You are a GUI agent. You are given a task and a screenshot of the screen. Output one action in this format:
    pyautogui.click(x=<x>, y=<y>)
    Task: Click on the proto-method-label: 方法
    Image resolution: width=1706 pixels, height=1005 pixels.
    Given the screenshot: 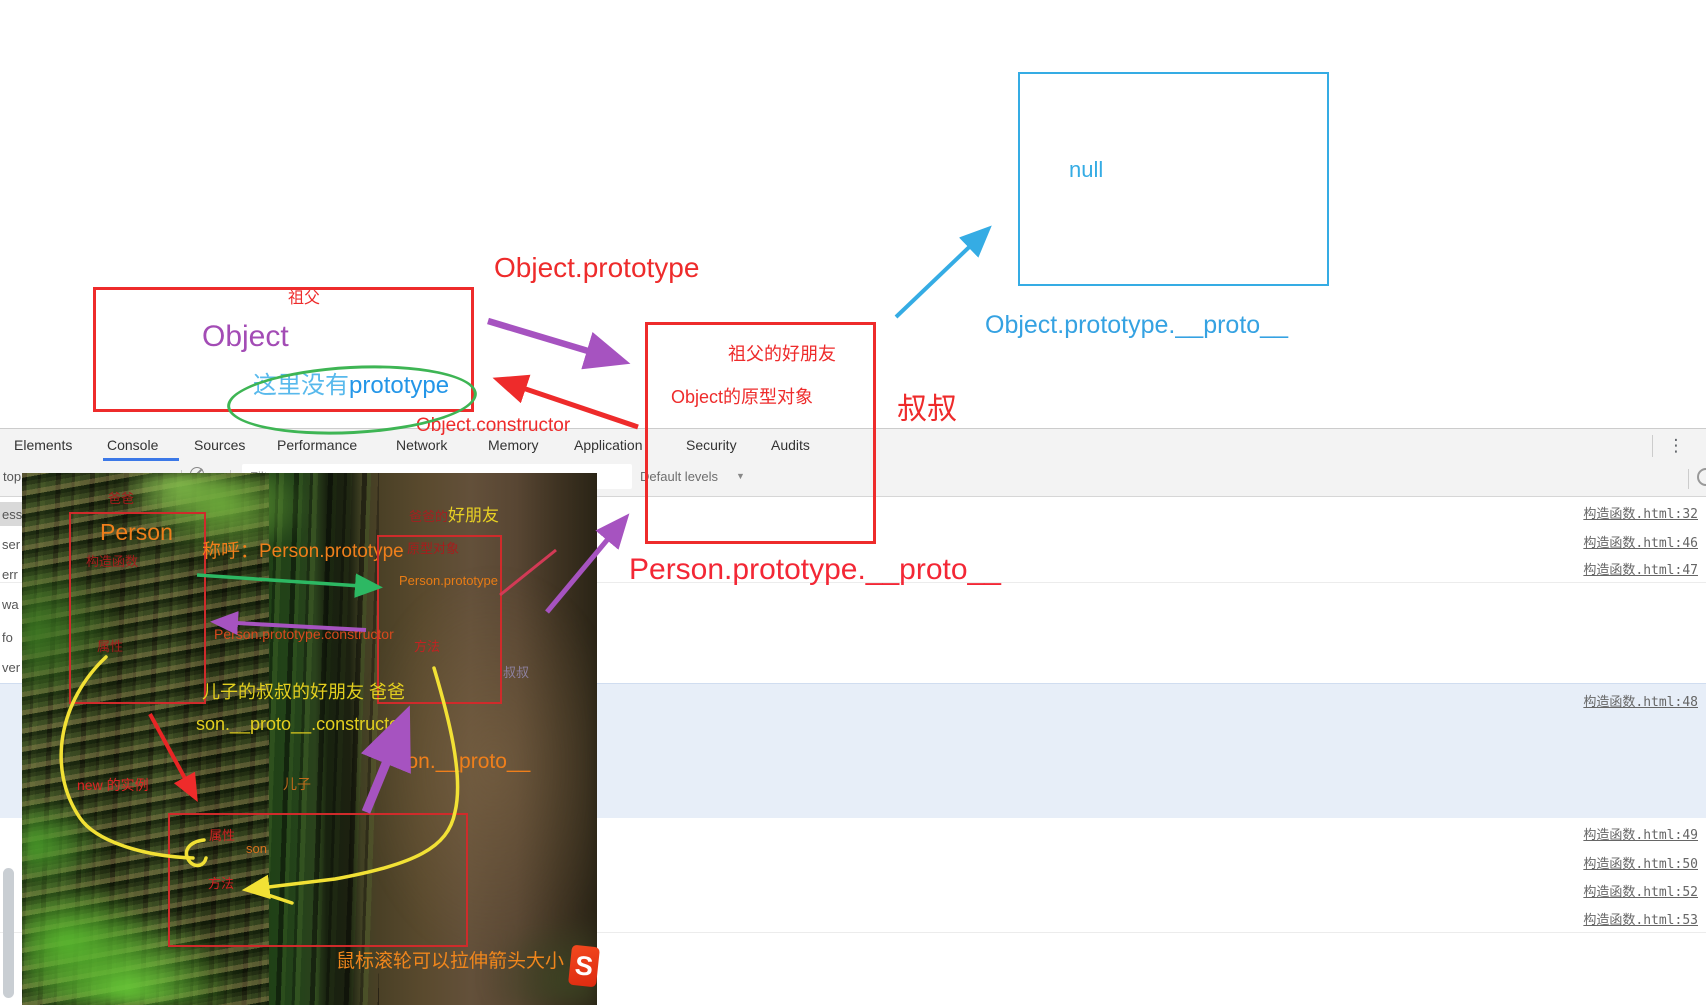 What is the action you would take?
    pyautogui.click(x=427, y=646)
    